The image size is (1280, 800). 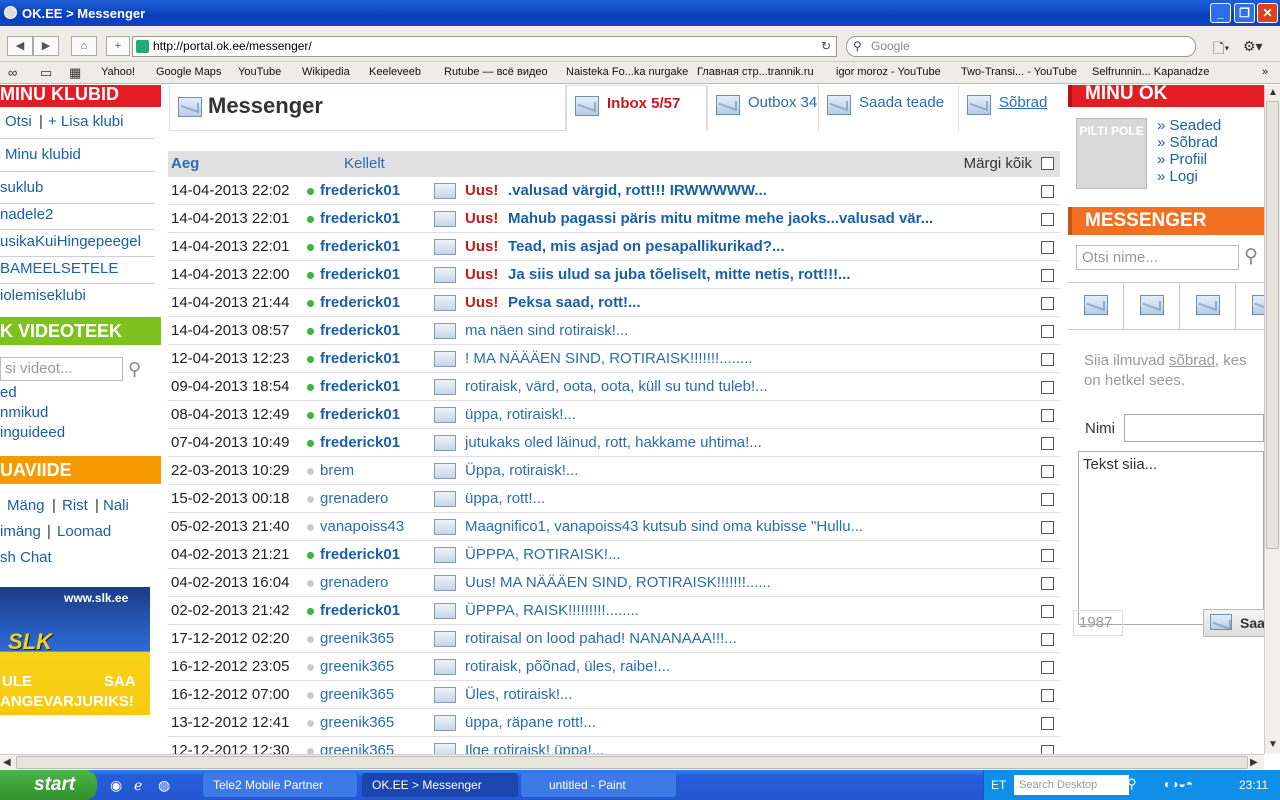 What do you see at coordinates (70, 241) in the screenshot?
I see `club-link: usikaKuiHingepeegel` at bounding box center [70, 241].